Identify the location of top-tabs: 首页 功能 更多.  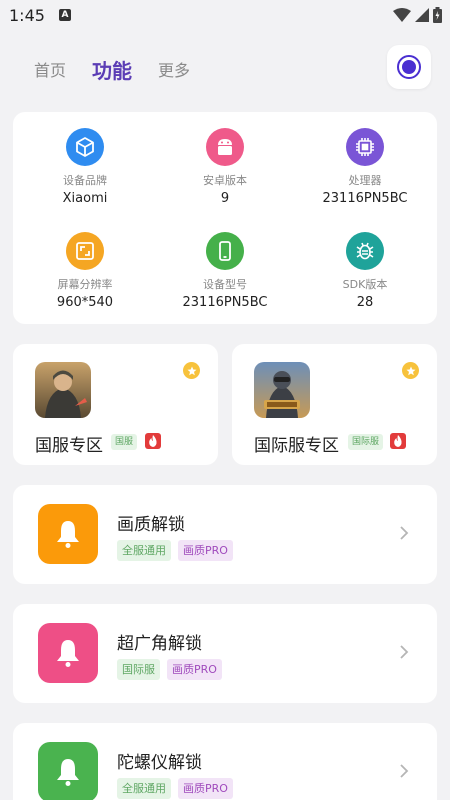
(125, 69).